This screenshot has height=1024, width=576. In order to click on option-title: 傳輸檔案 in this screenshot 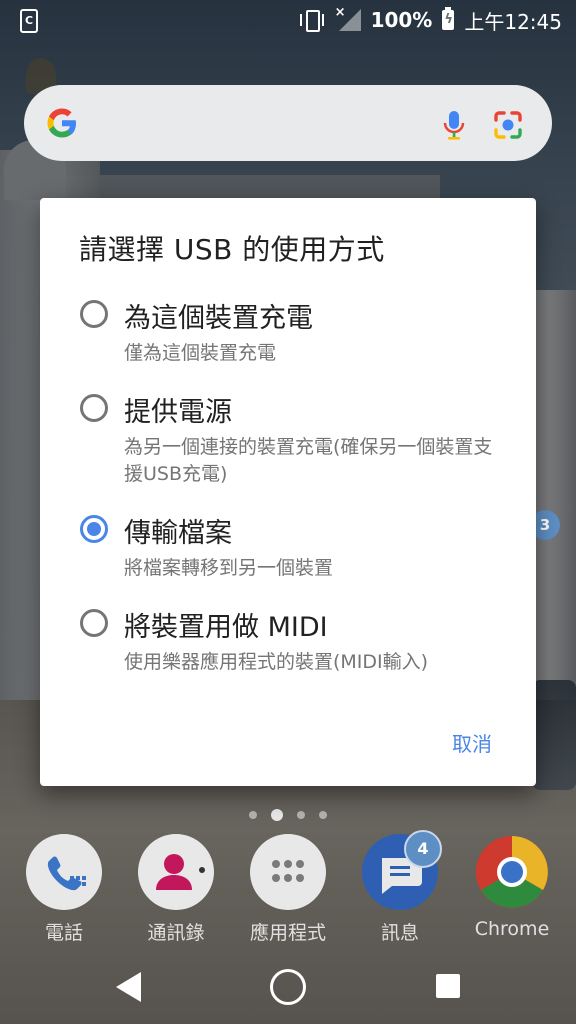, I will do `click(178, 533)`.